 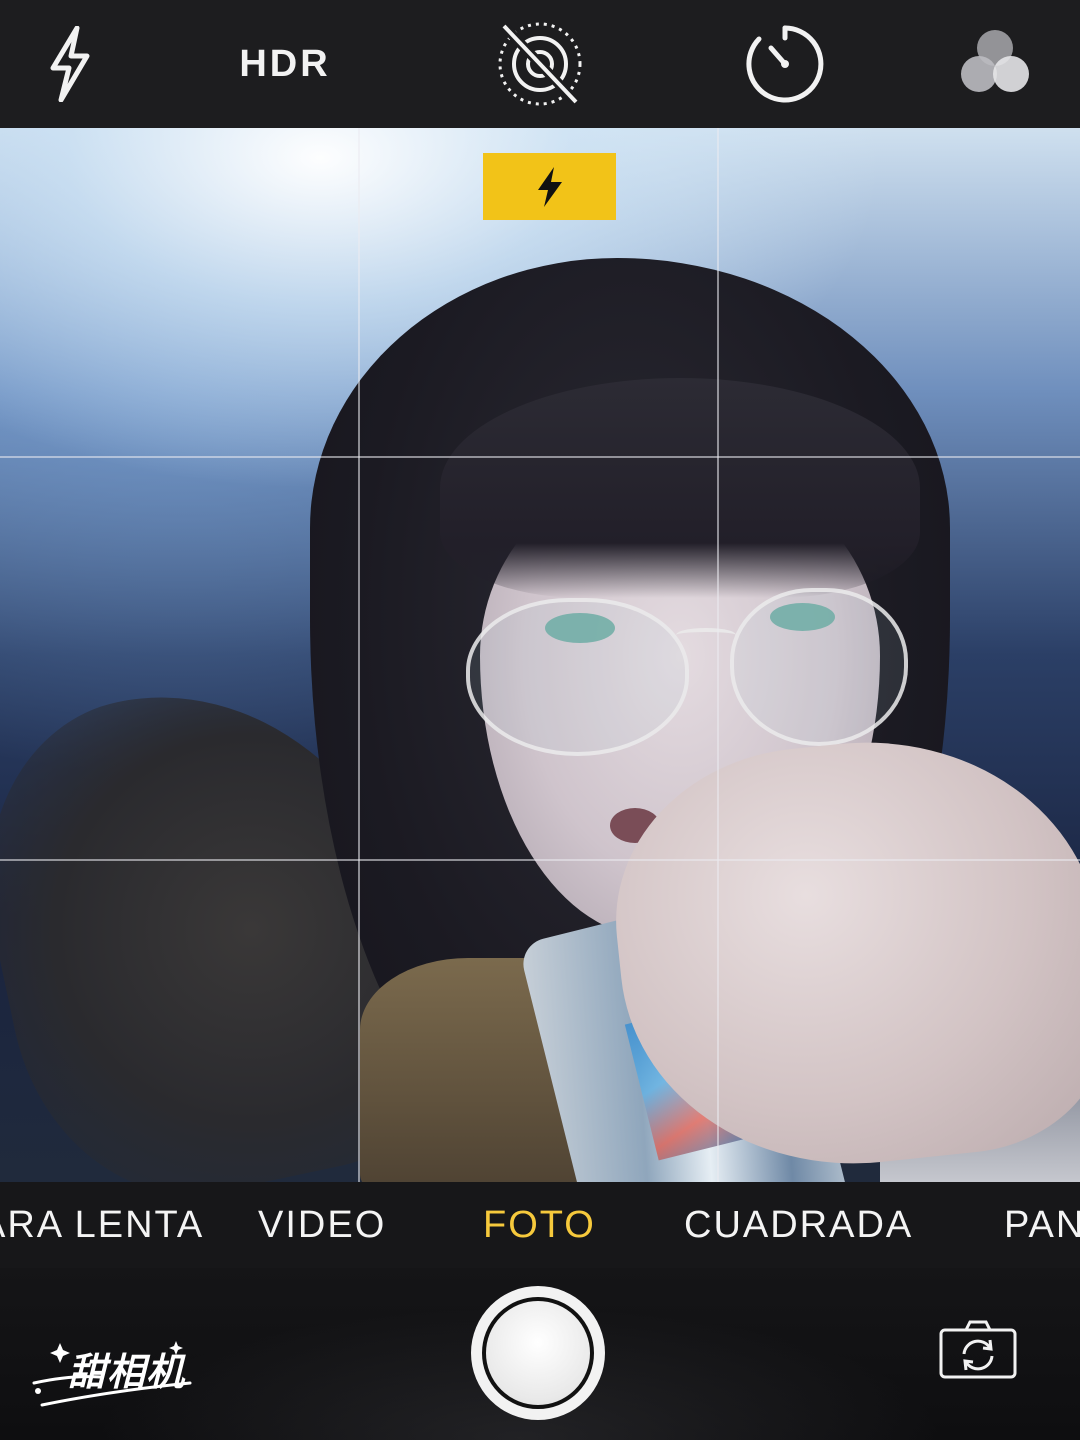 What do you see at coordinates (680, 488) in the screenshot?
I see `scene-fringe` at bounding box center [680, 488].